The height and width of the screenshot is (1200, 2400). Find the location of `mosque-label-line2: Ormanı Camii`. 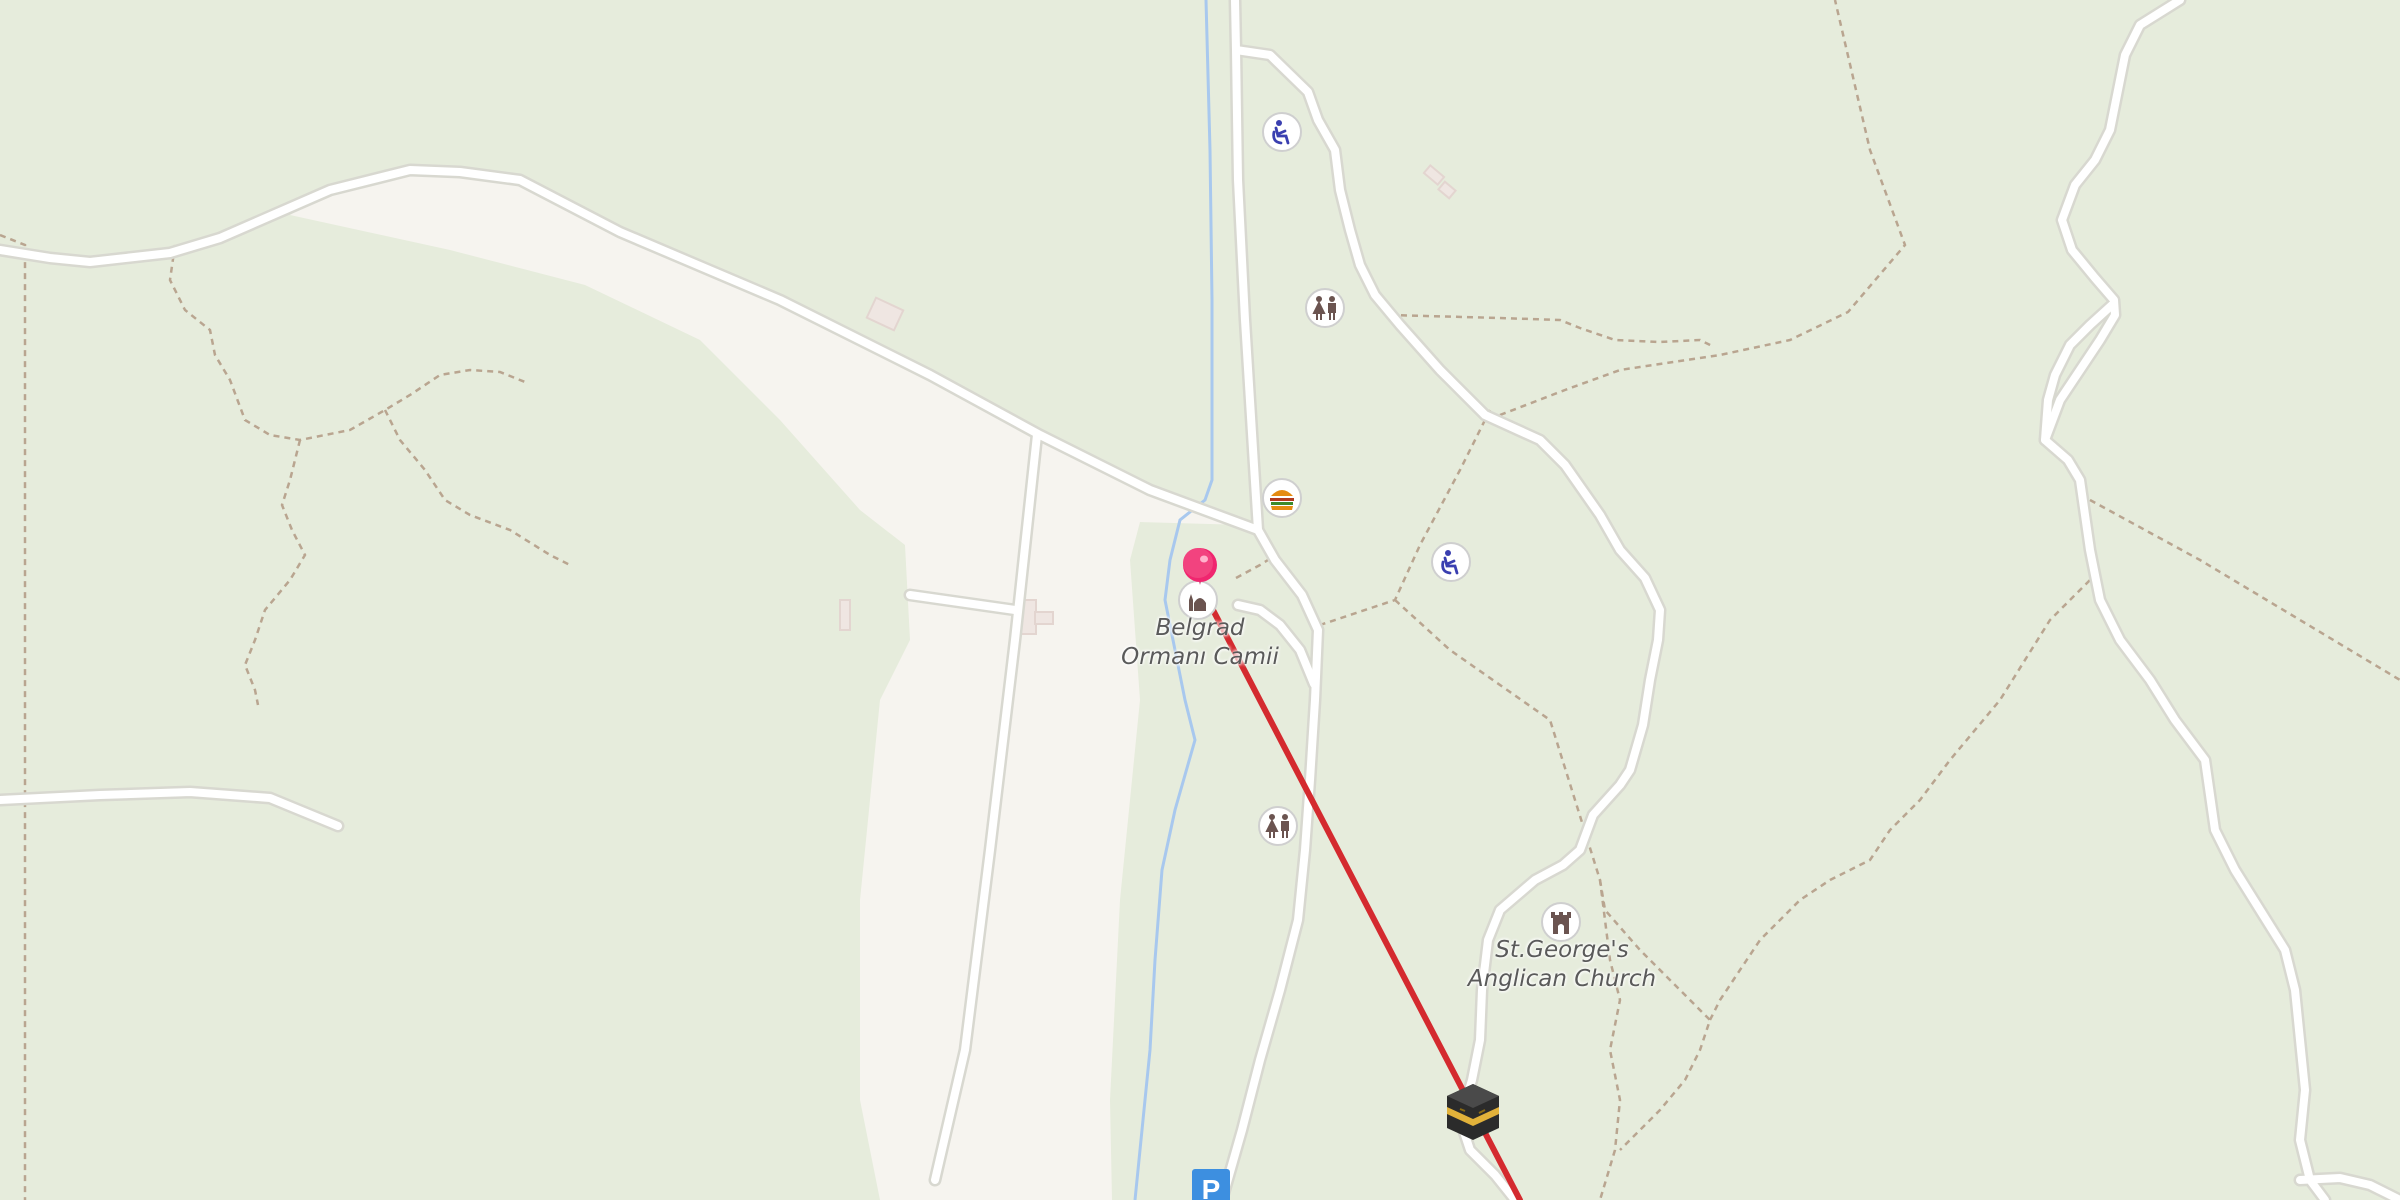

mosque-label-line2: Ormanı Camii is located at coordinates (1200, 657).